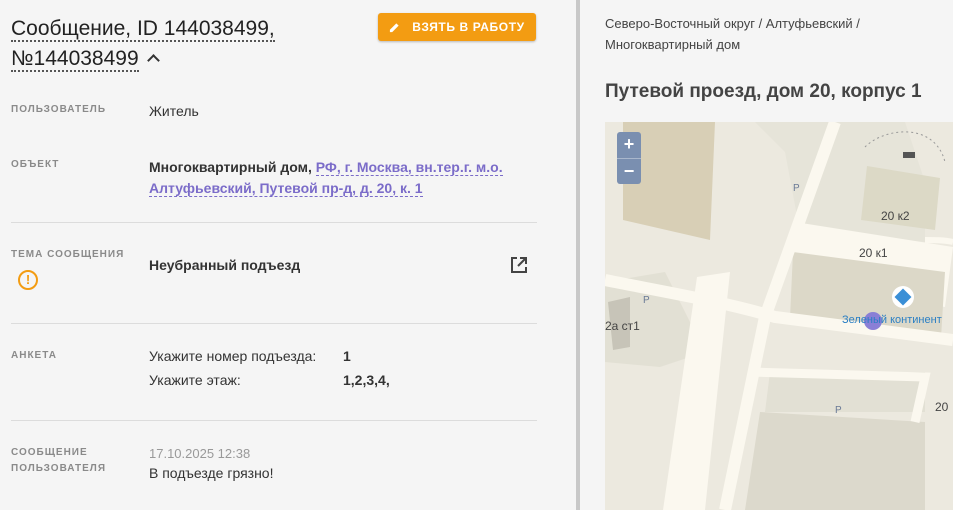 The width and height of the screenshot is (953, 510). I want to click on breadcrumb-line-1: Северо-Восточный округ / Алтуфьевский /, so click(732, 23).